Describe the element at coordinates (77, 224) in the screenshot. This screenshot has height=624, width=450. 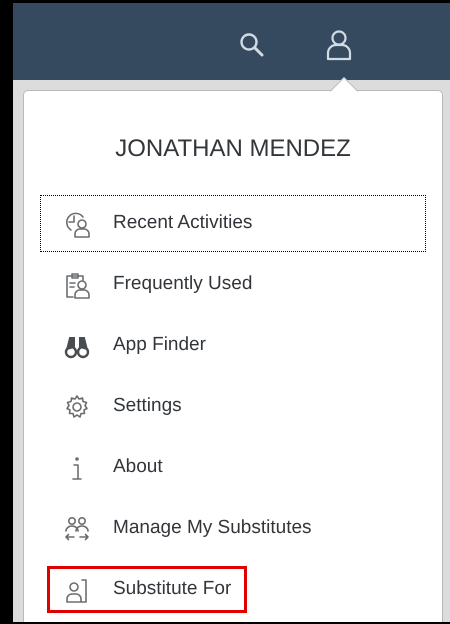
I see `clock-person-icon` at that location.